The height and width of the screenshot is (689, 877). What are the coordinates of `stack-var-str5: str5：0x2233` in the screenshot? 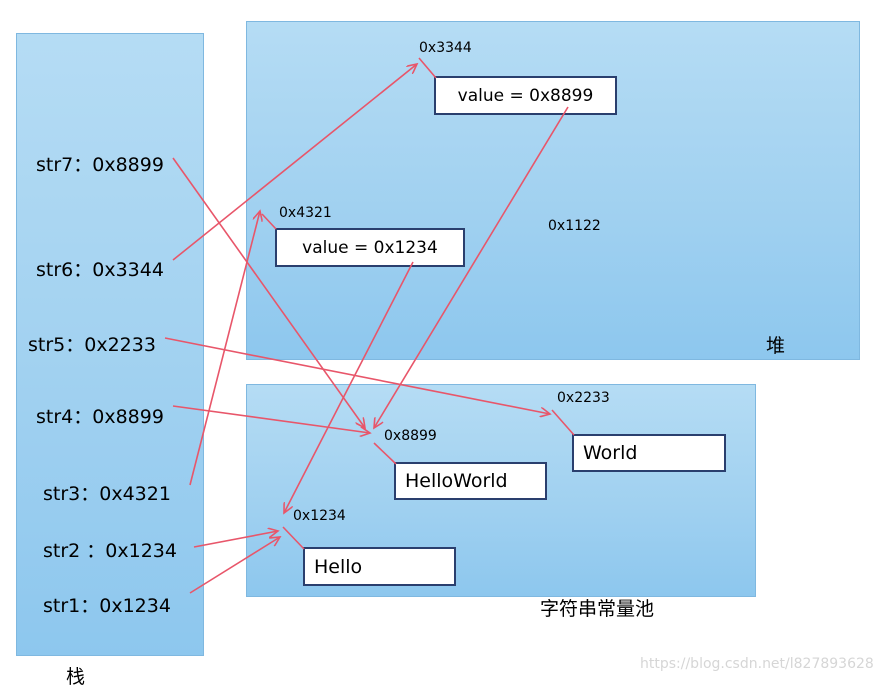 It's located at (92, 345).